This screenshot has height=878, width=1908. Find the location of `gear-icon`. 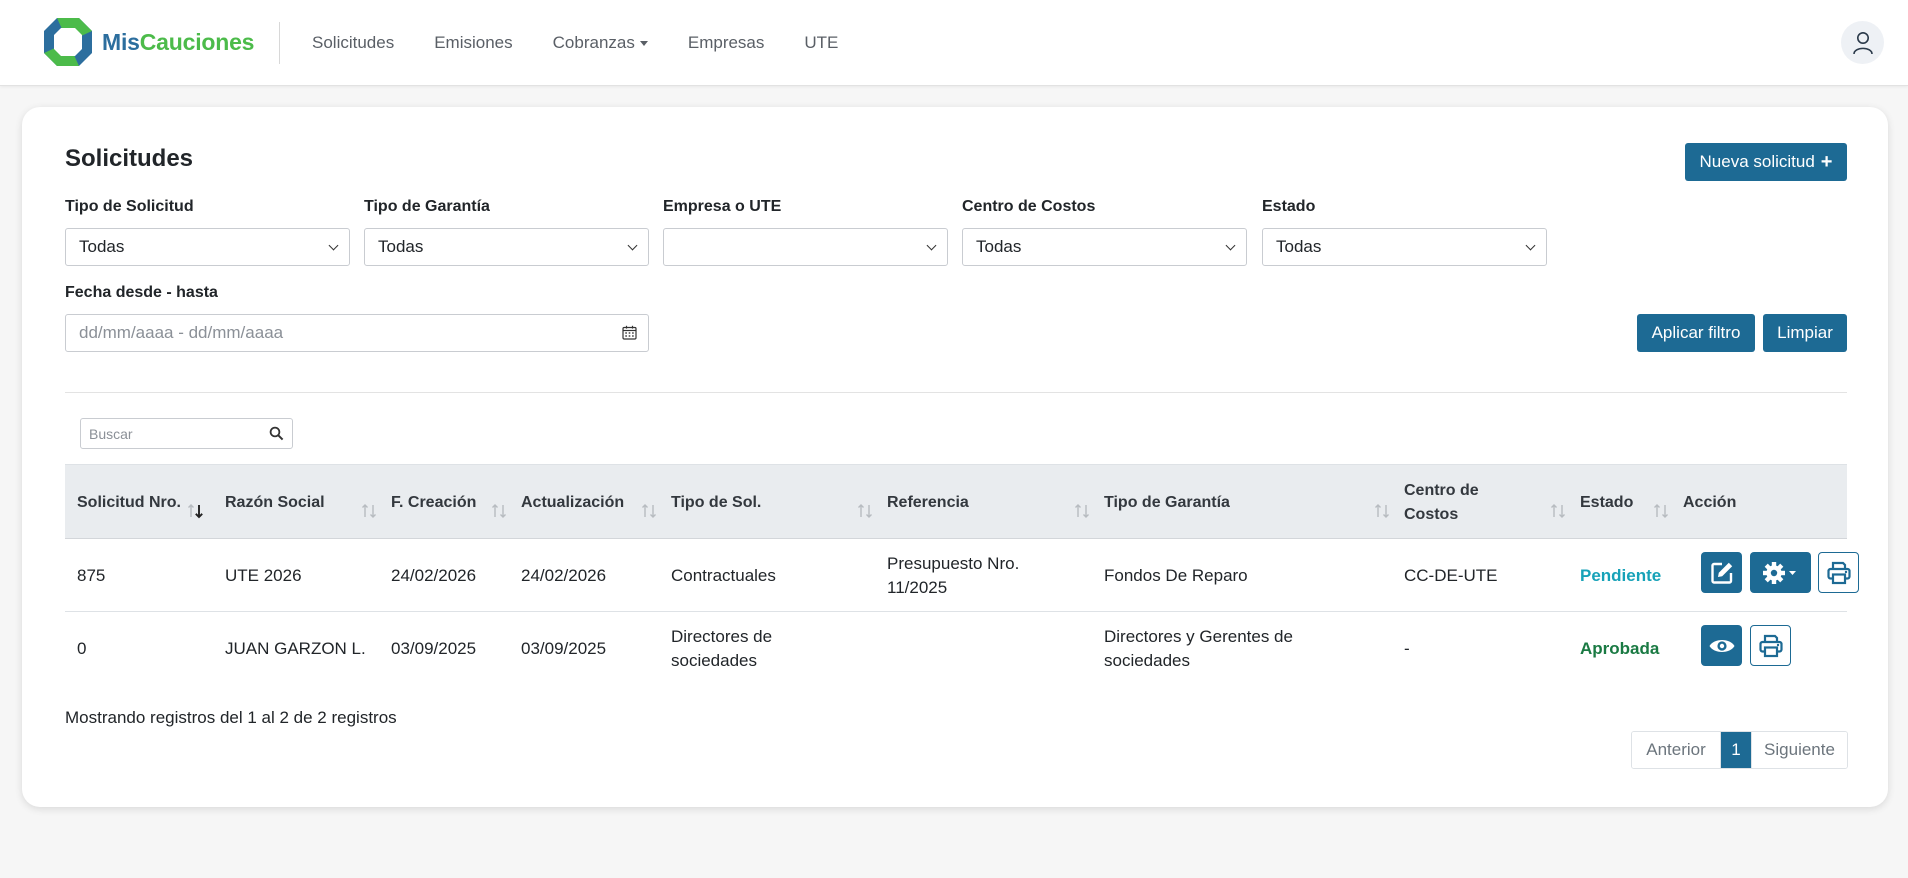

gear-icon is located at coordinates (1779, 572).